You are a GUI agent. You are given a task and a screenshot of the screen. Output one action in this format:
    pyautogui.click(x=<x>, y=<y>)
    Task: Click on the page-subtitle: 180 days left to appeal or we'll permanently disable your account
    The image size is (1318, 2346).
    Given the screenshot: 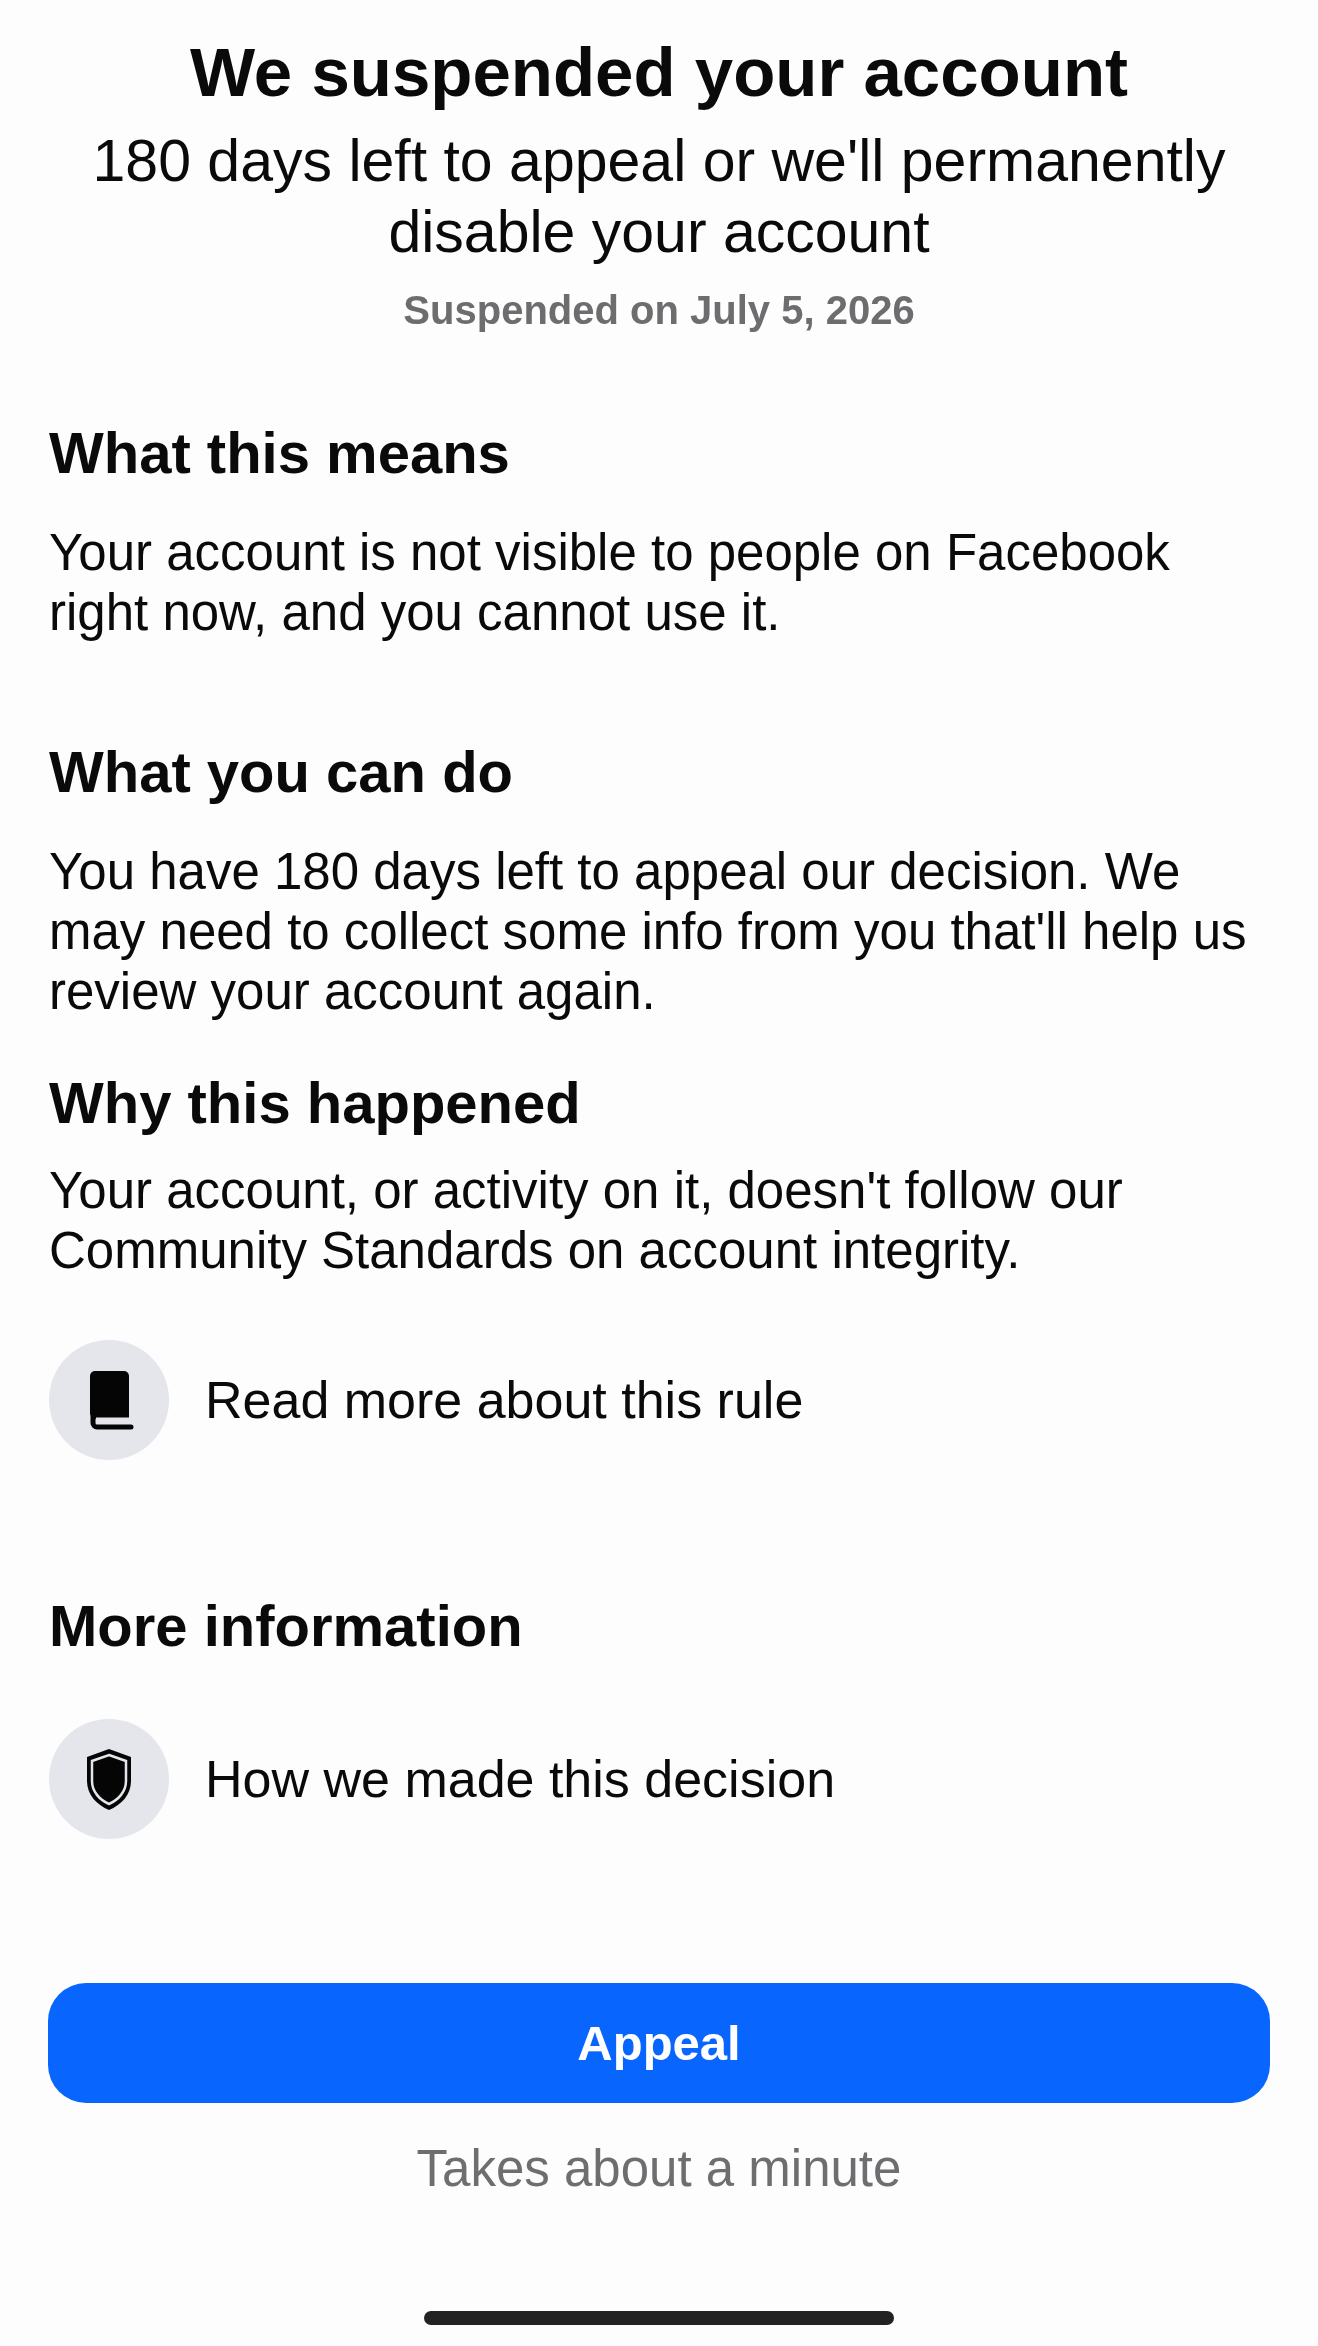 What is the action you would take?
    pyautogui.click(x=659, y=197)
    